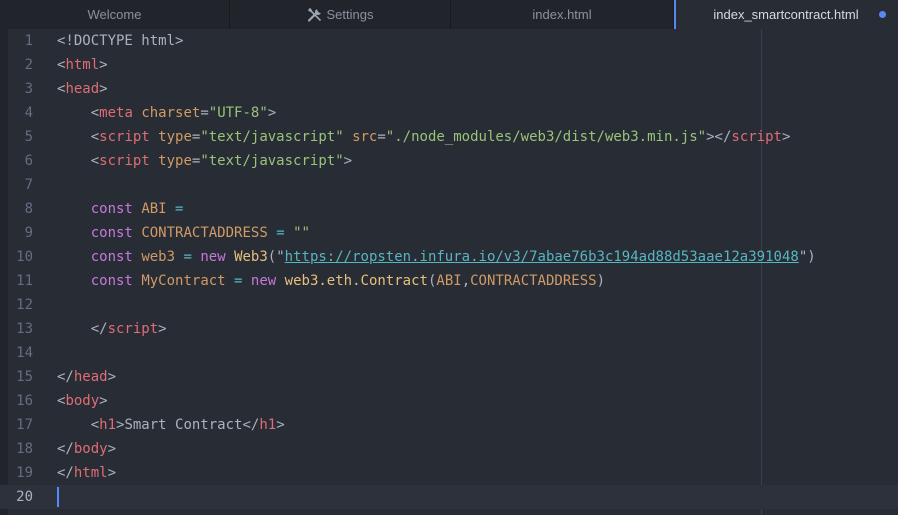 The width and height of the screenshot is (898, 515). Describe the element at coordinates (449, 233) in the screenshot. I see `code-line: 9 const CONTRACTADDRESS = ""` at that location.